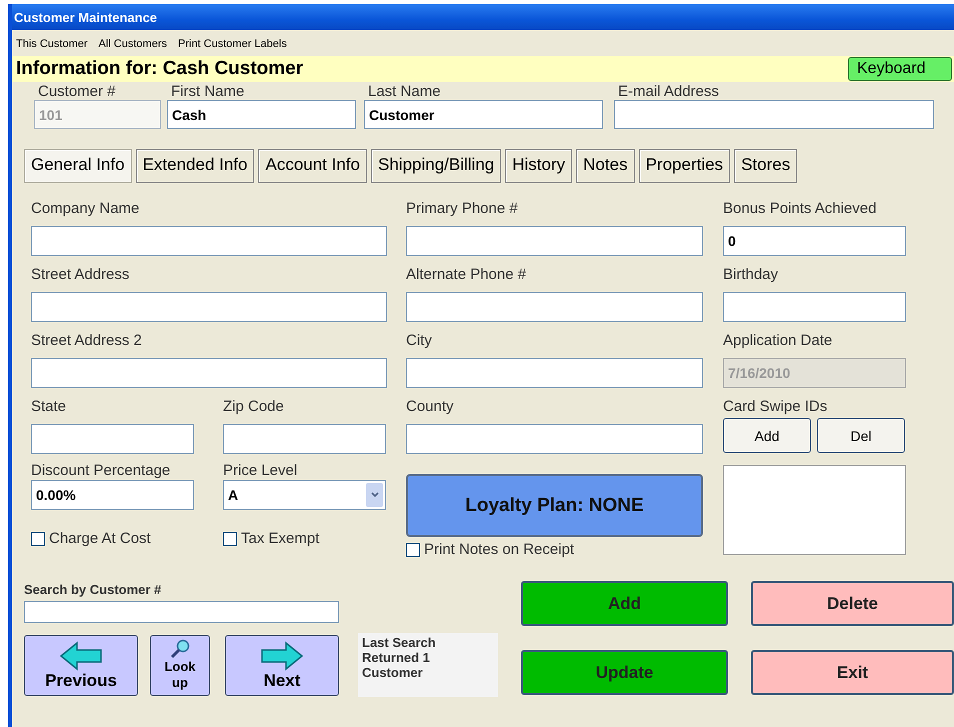 The image size is (954, 727). I want to click on next-button: Next, so click(282, 665).